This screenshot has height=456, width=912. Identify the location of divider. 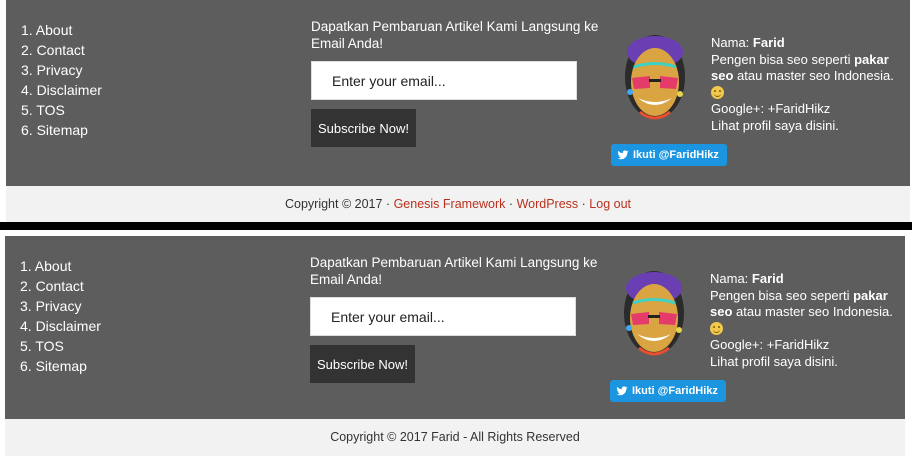
(456, 226).